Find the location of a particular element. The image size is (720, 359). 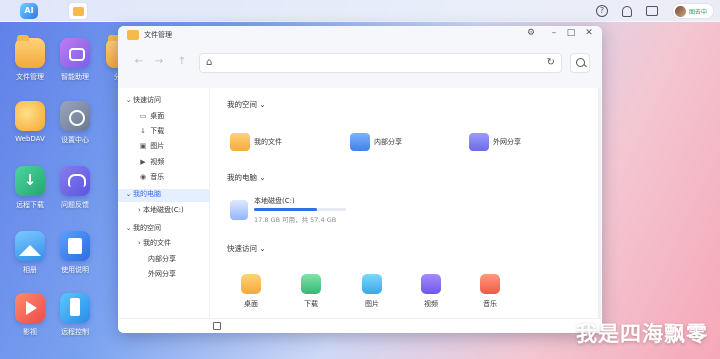

maximize-icon: □ is located at coordinates (571, 33).